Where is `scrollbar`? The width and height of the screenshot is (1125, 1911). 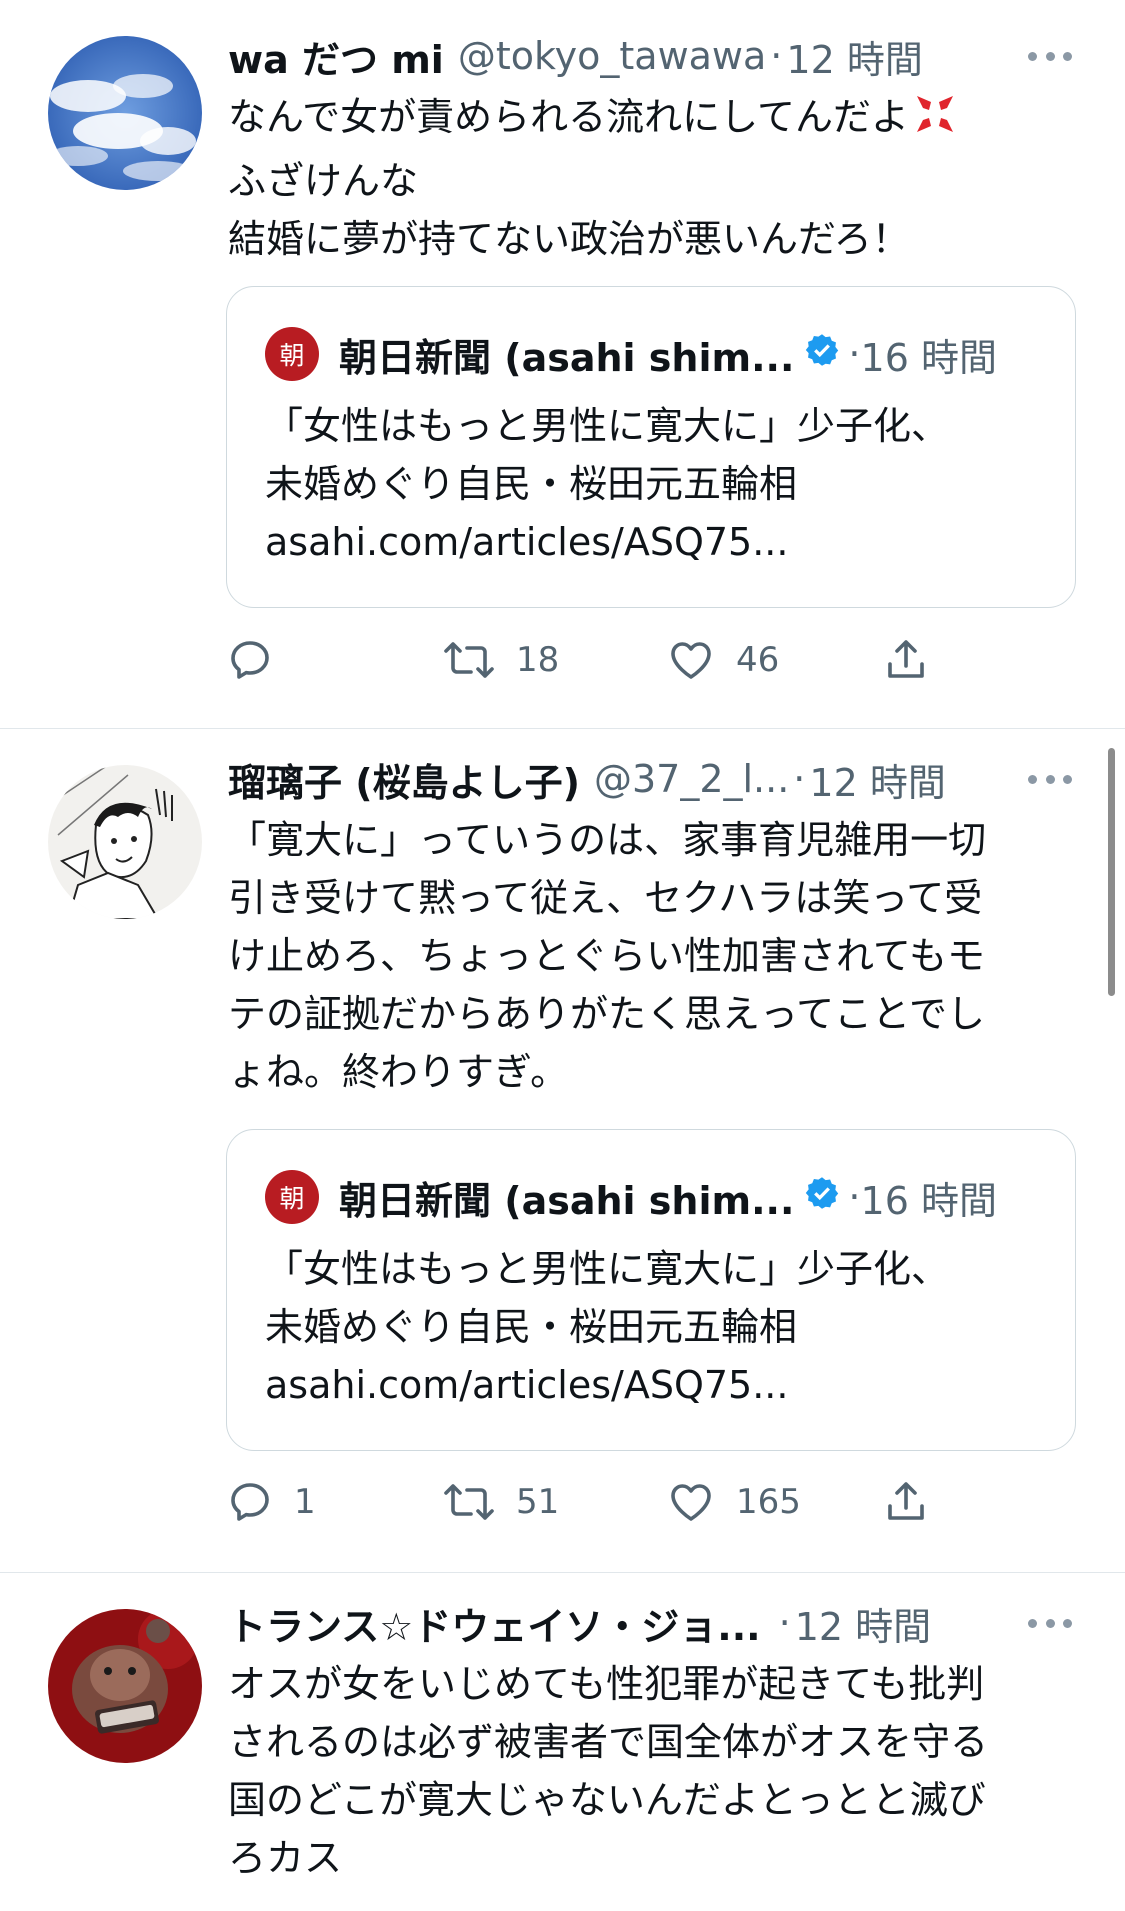 scrollbar is located at coordinates (1111, 872).